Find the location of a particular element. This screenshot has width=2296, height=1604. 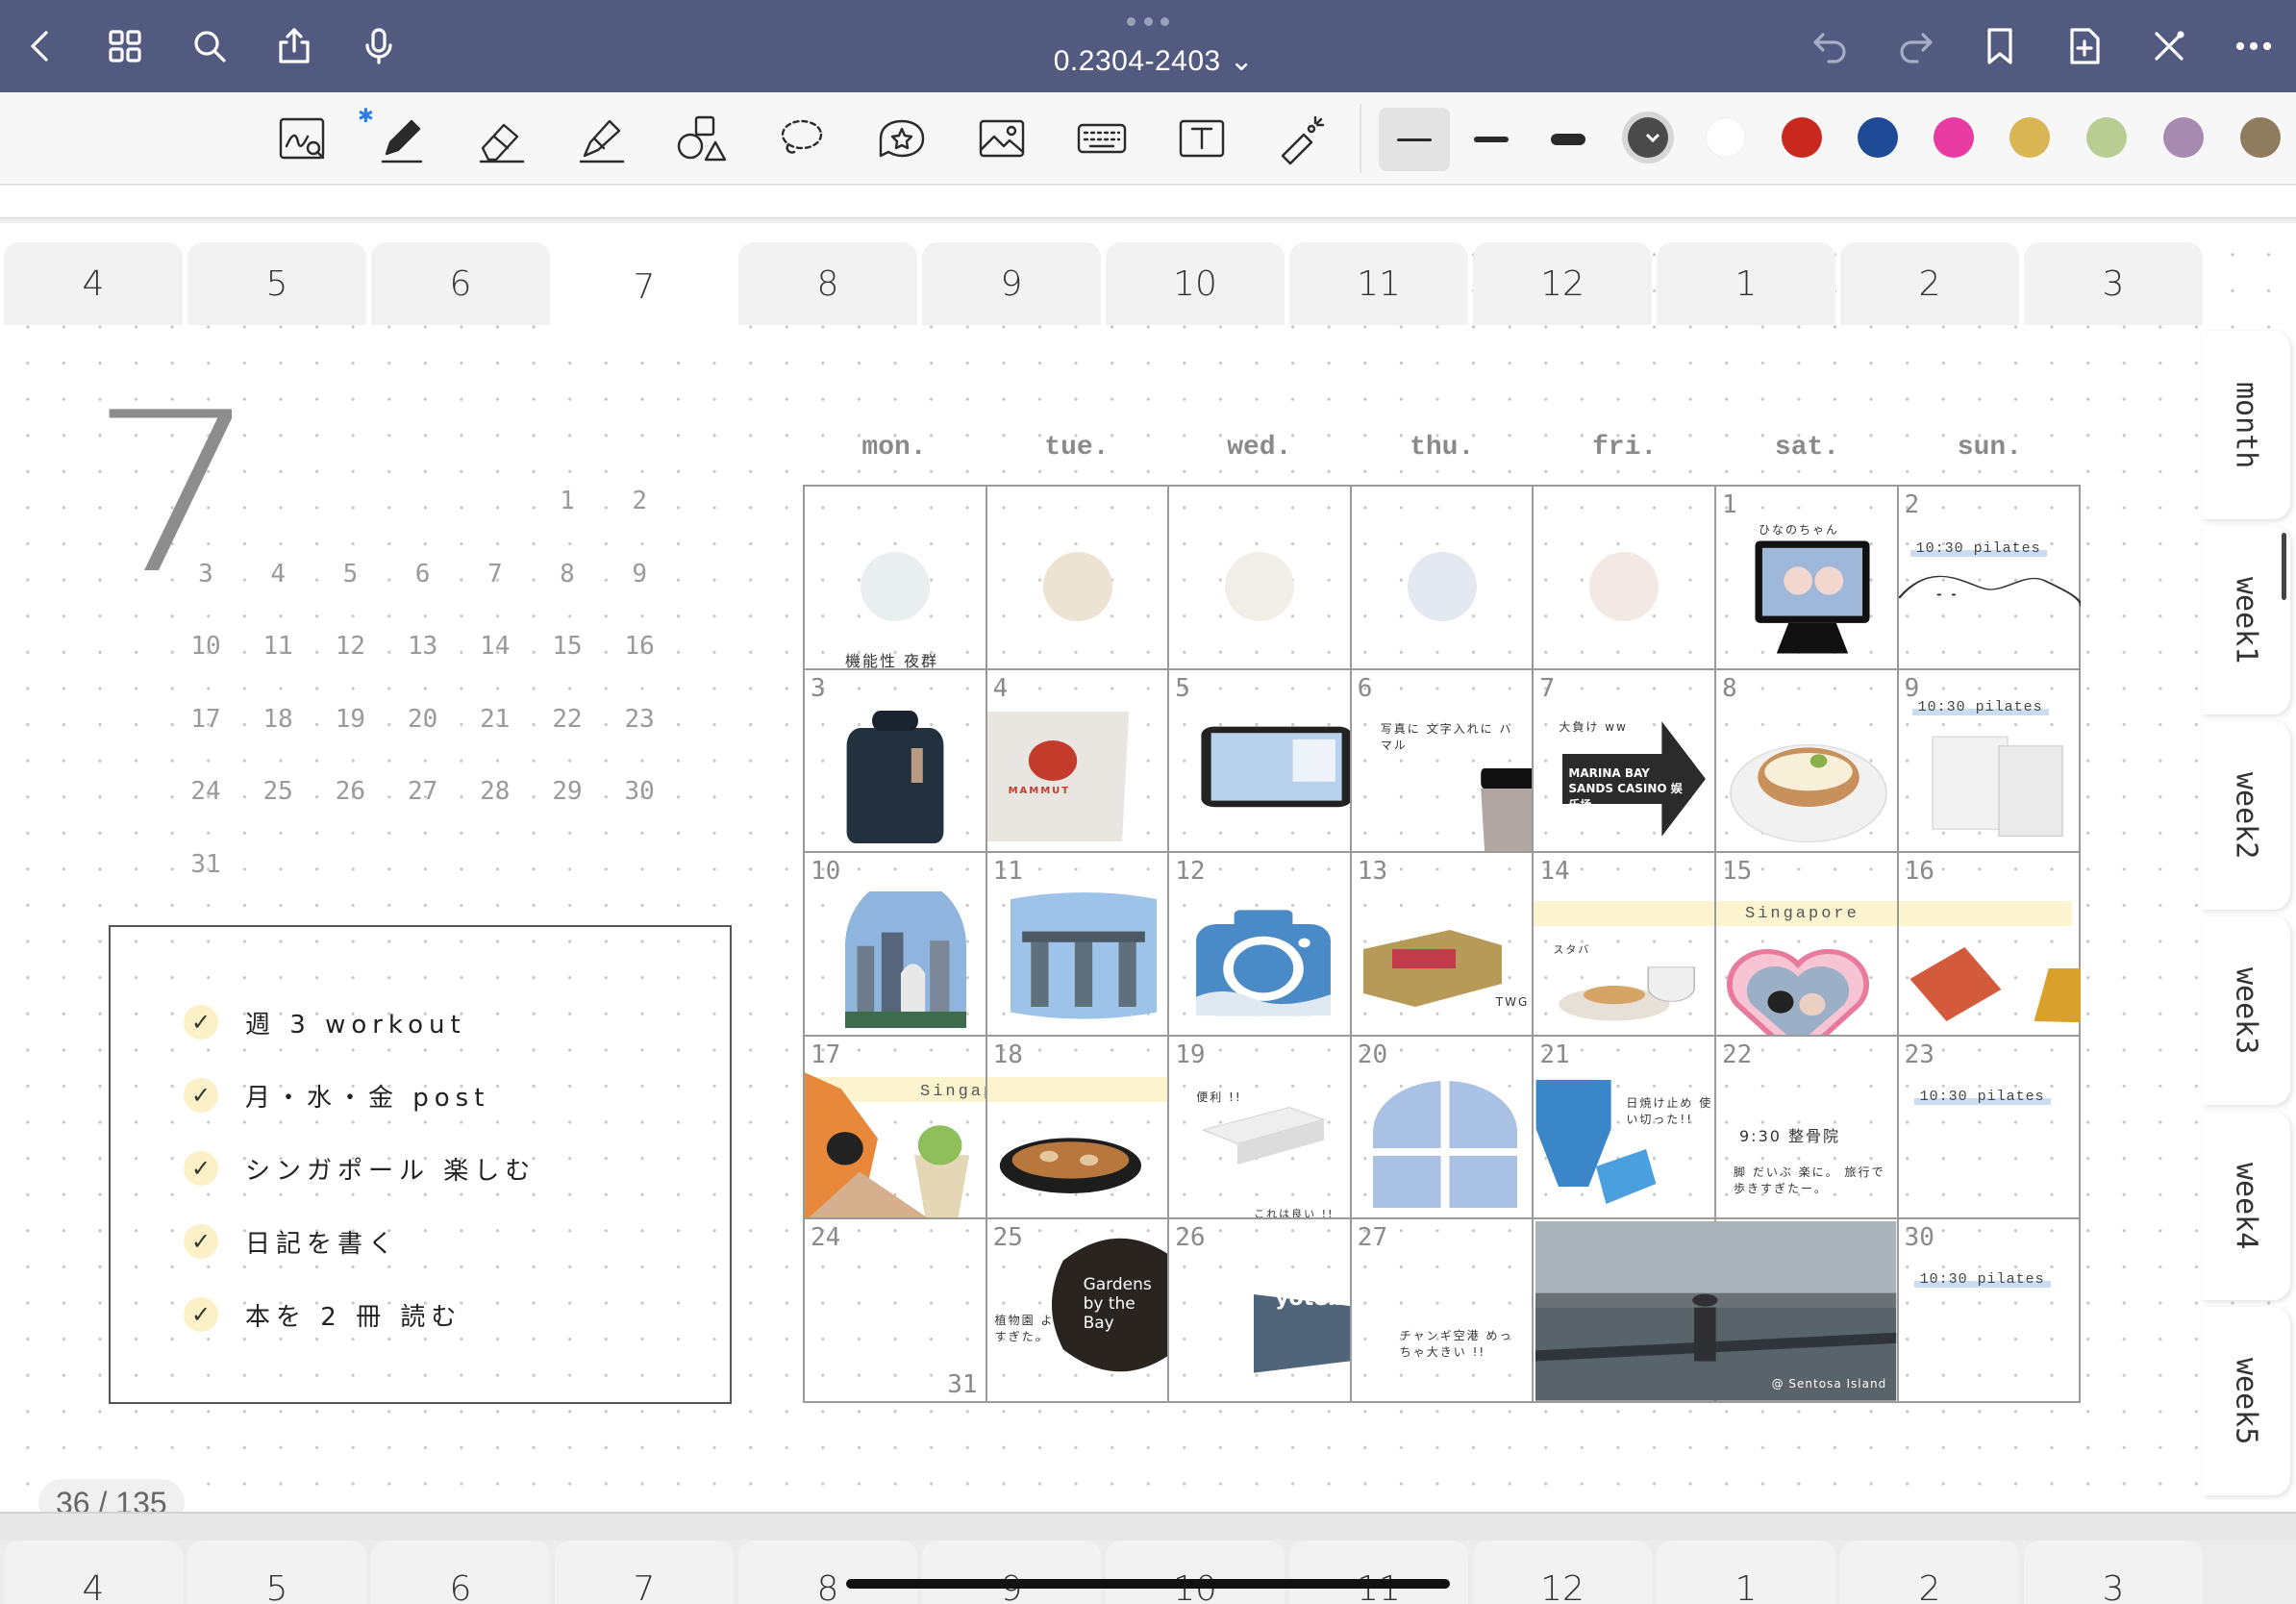

side-tab-week1: week1 is located at coordinates (2246, 620).